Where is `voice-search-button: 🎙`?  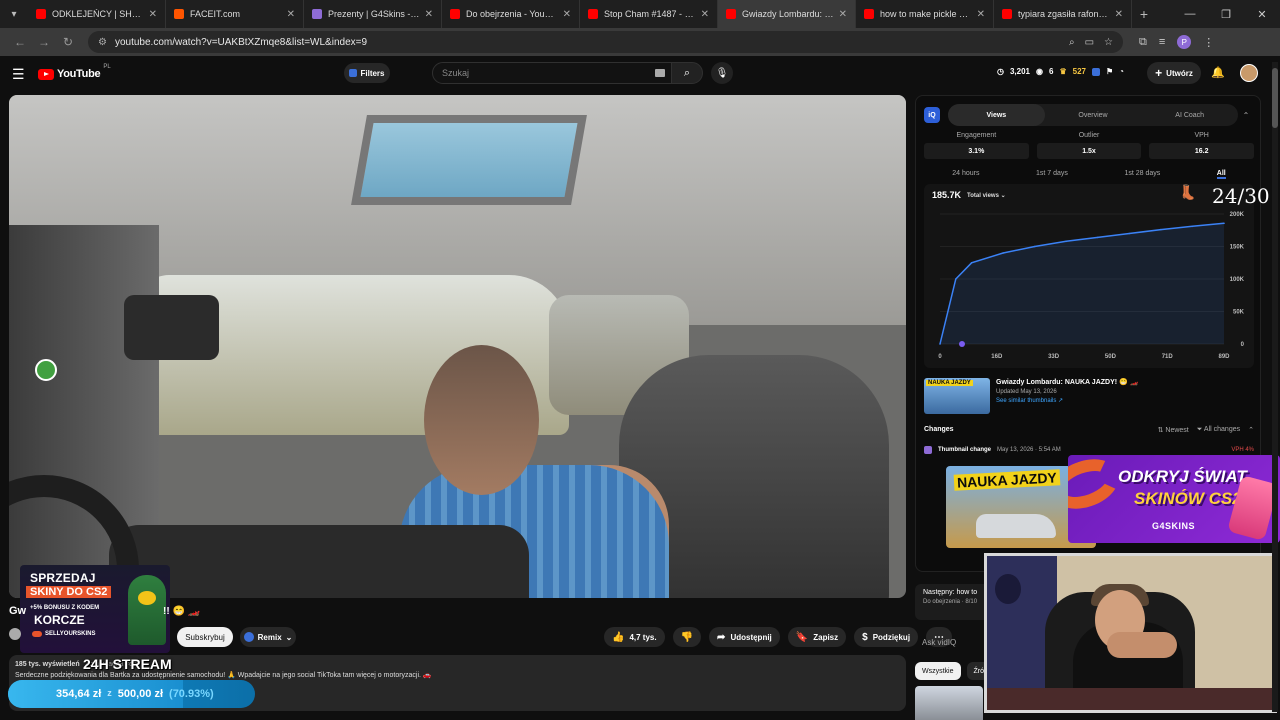
voice-search-button: 🎙 is located at coordinates (722, 73).